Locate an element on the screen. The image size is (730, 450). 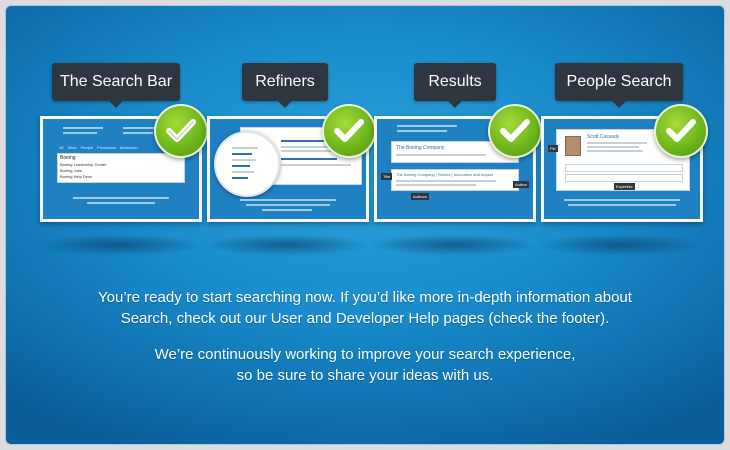
mini-search-tabs: All Sites People Processes Advanced is located at coordinates (98, 147).